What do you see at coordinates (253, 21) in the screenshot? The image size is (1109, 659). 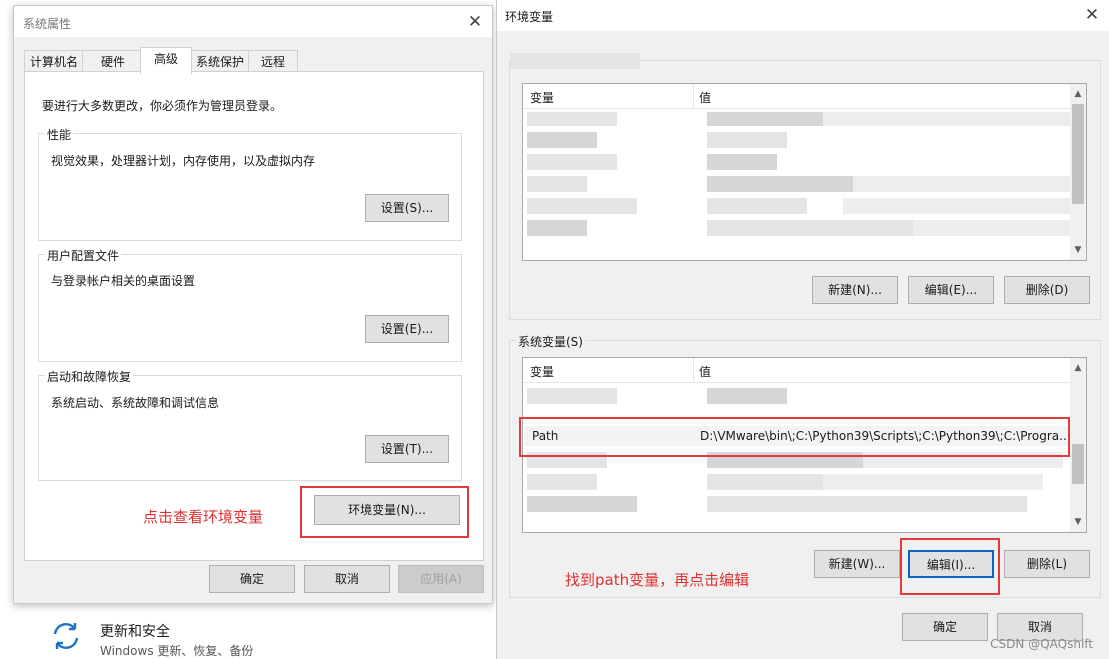 I see `title-bar: 系统属性 ✕` at bounding box center [253, 21].